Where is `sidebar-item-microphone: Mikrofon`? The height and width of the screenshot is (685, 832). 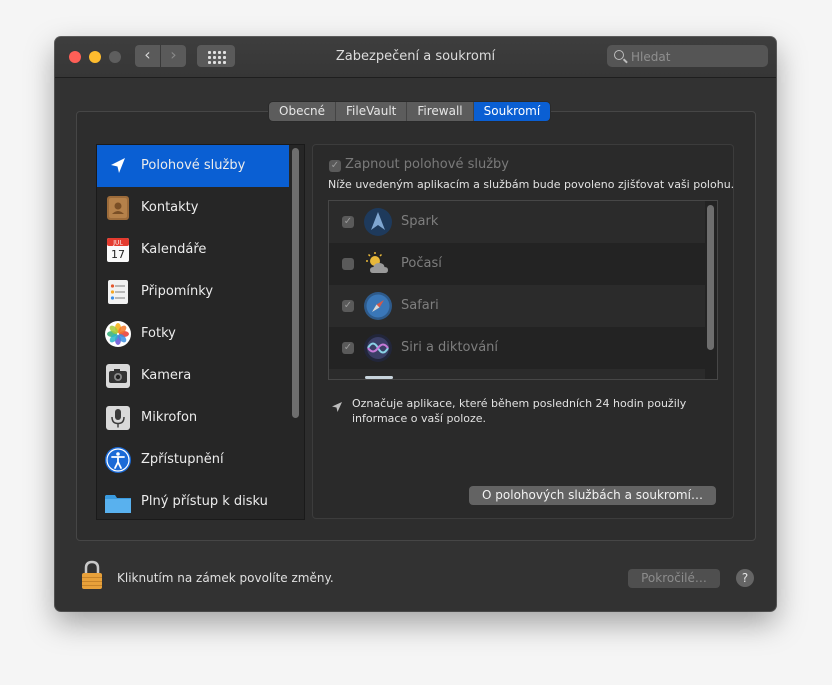
sidebar-item-microphone: Mikrofon is located at coordinates (193, 418).